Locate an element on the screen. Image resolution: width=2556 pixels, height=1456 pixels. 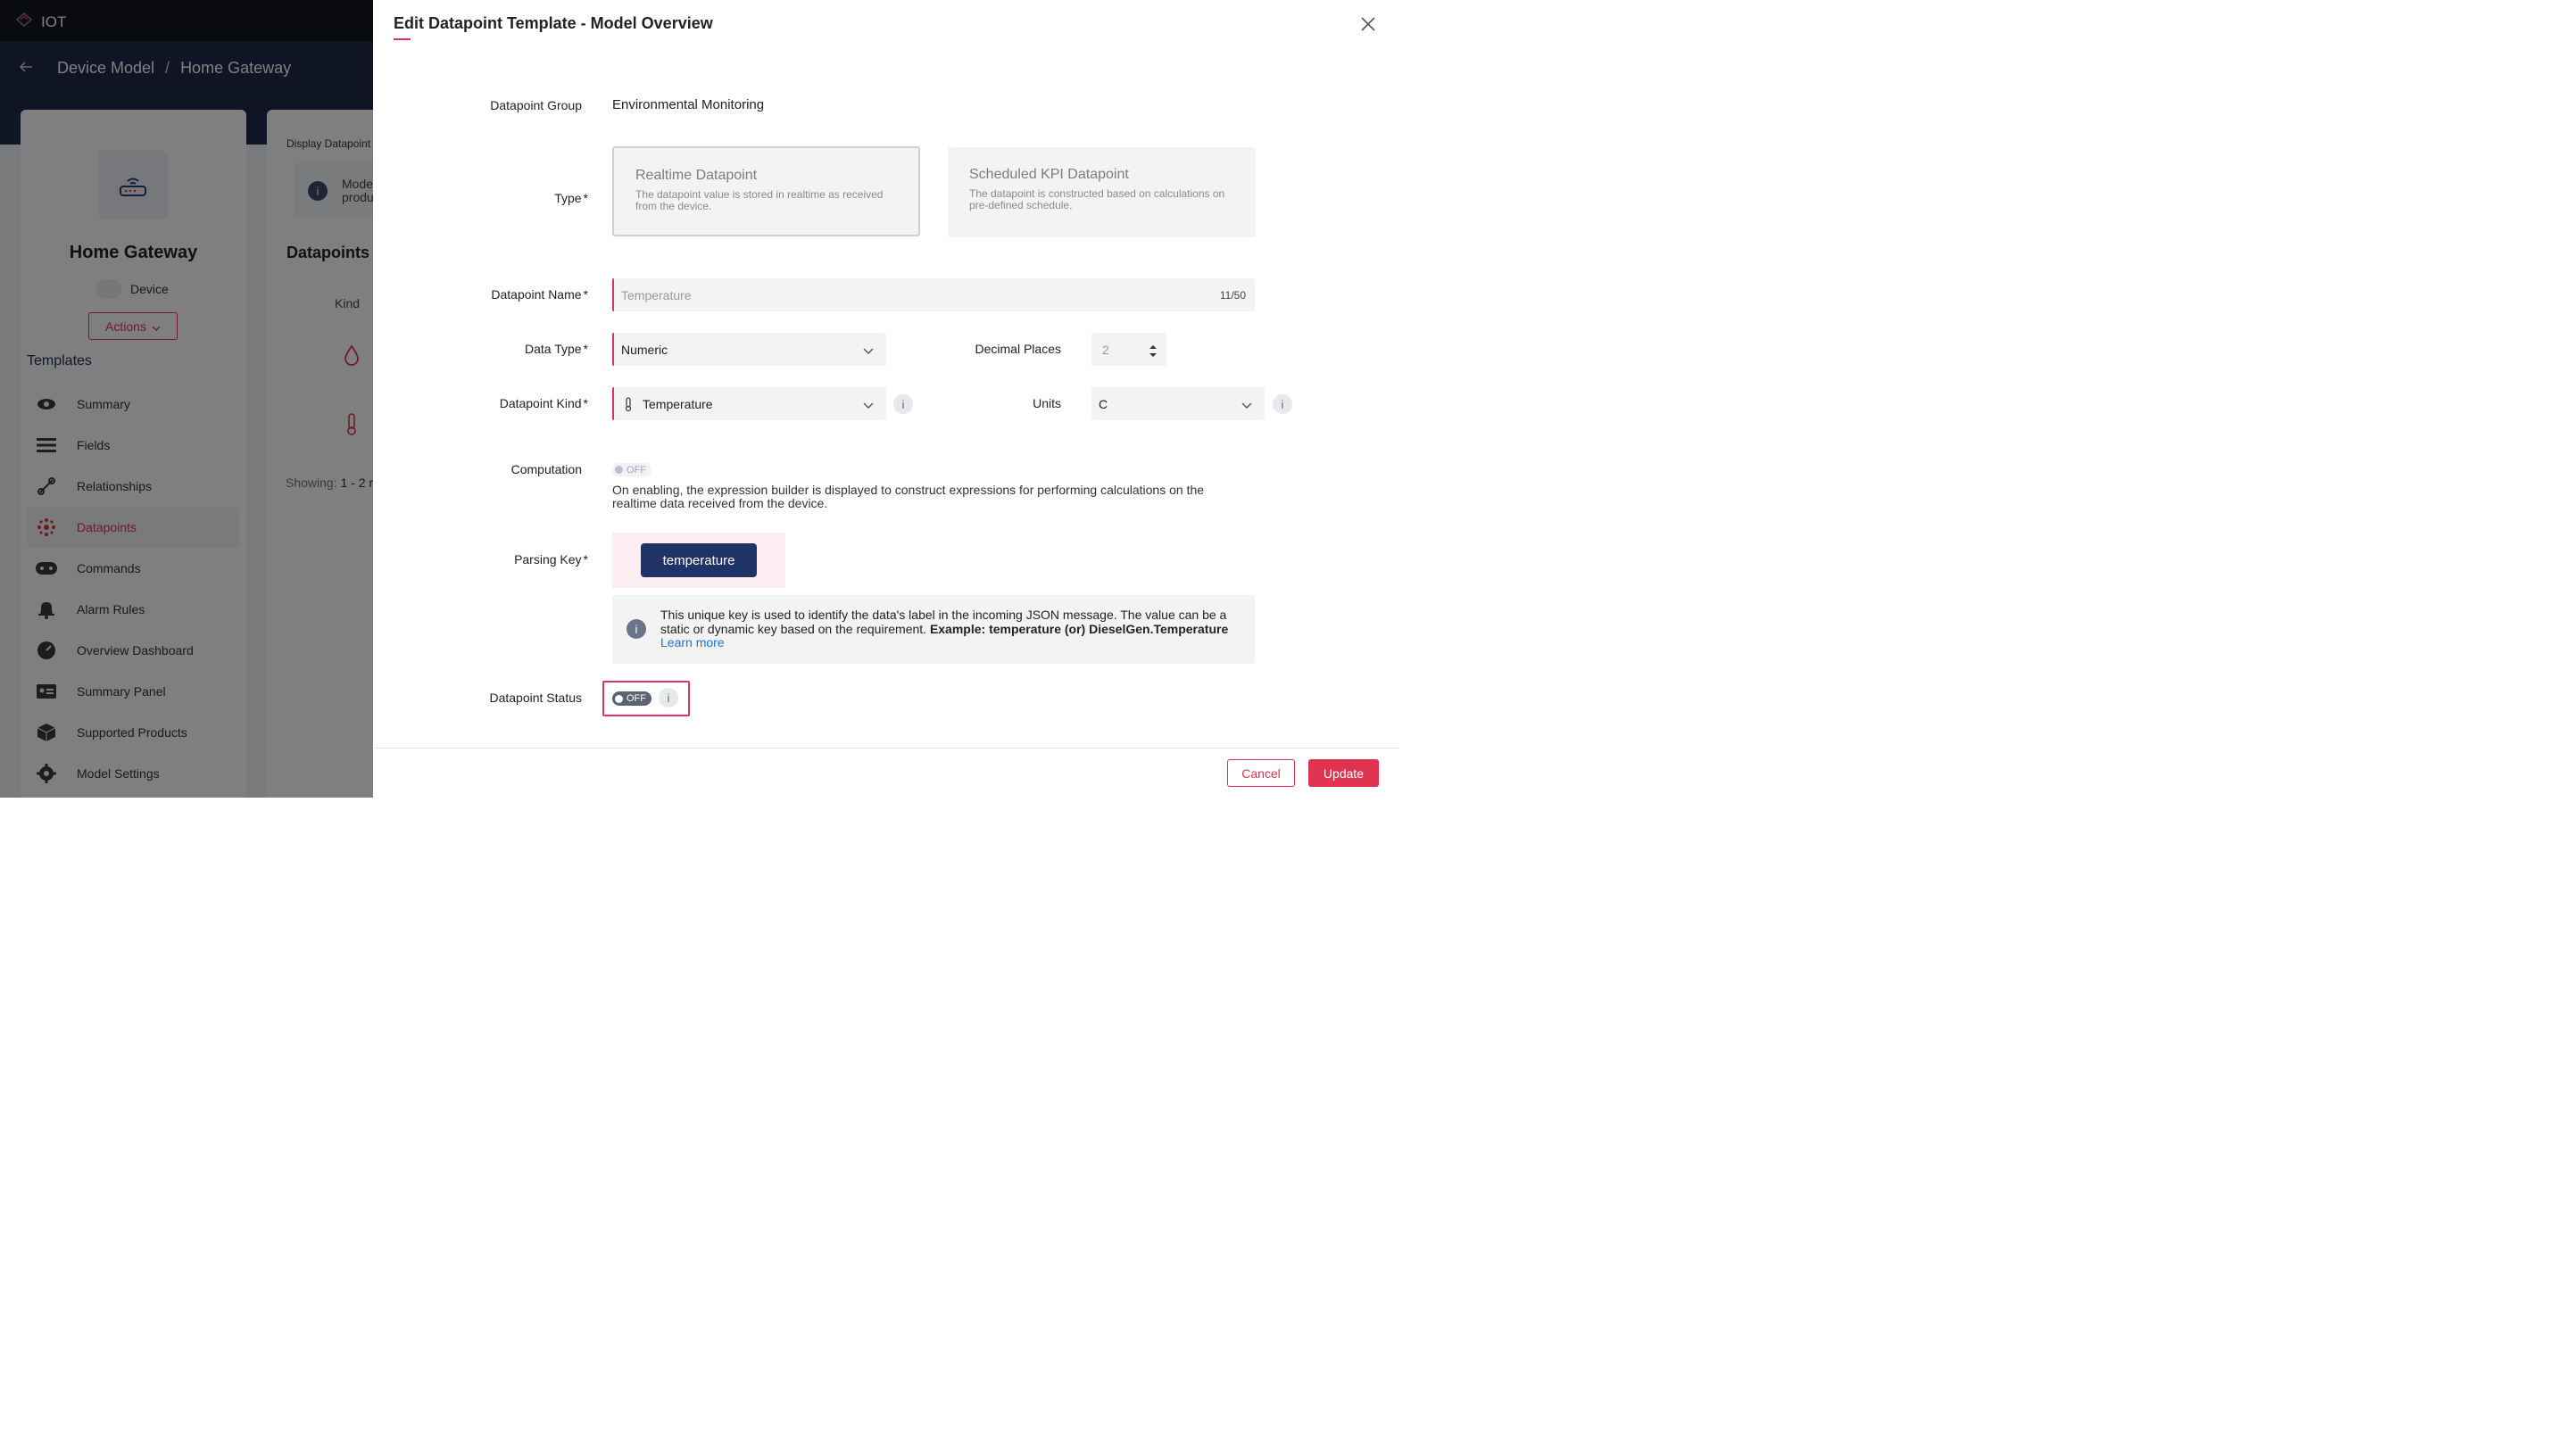
data-type-select: Numeric is located at coordinates (749, 349).